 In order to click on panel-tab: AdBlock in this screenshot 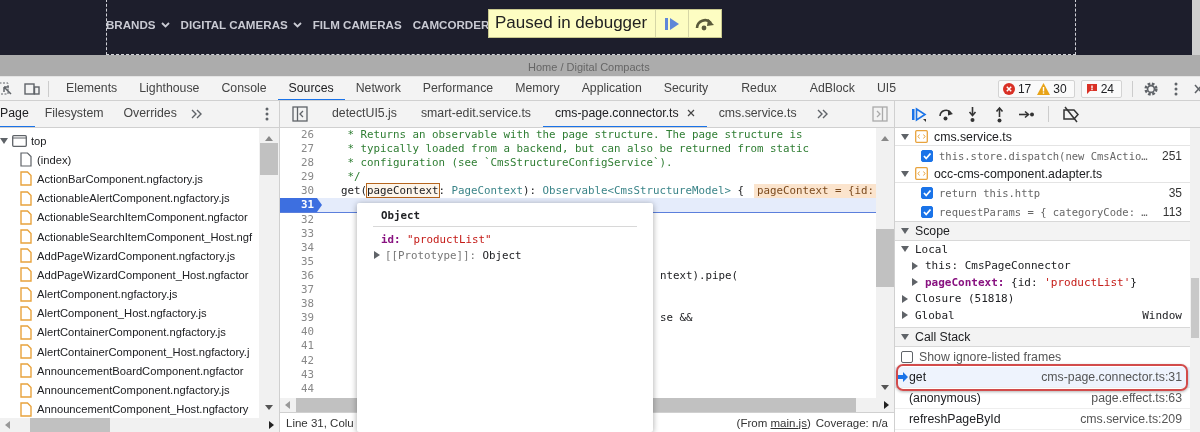, I will do `click(832, 88)`.